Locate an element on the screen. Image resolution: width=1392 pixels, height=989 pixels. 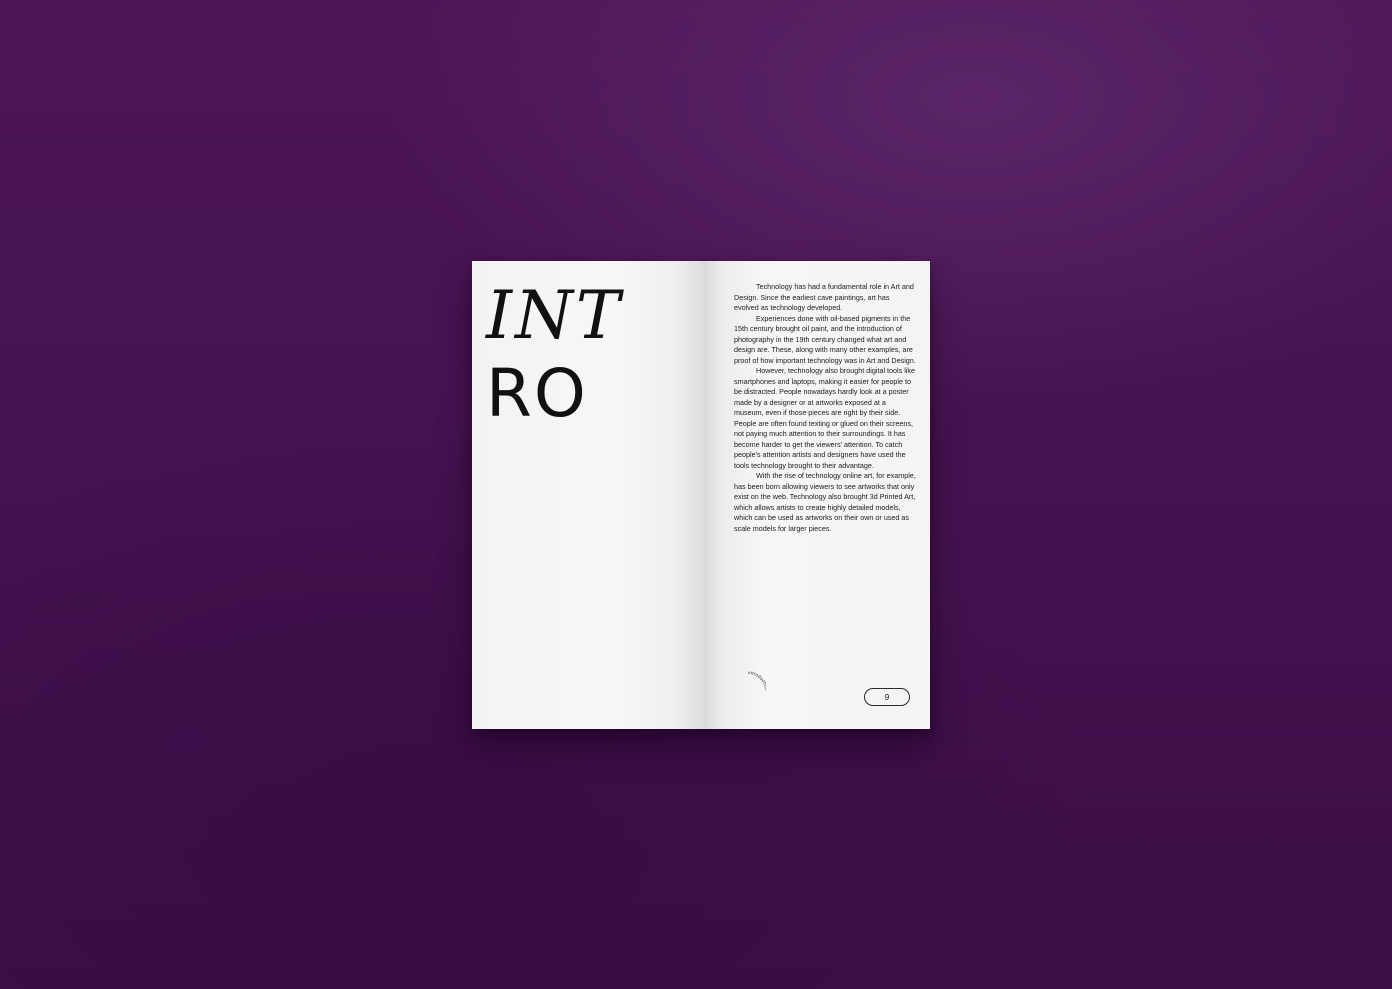
intro-heading: INT RO is located at coordinates (586, 355).